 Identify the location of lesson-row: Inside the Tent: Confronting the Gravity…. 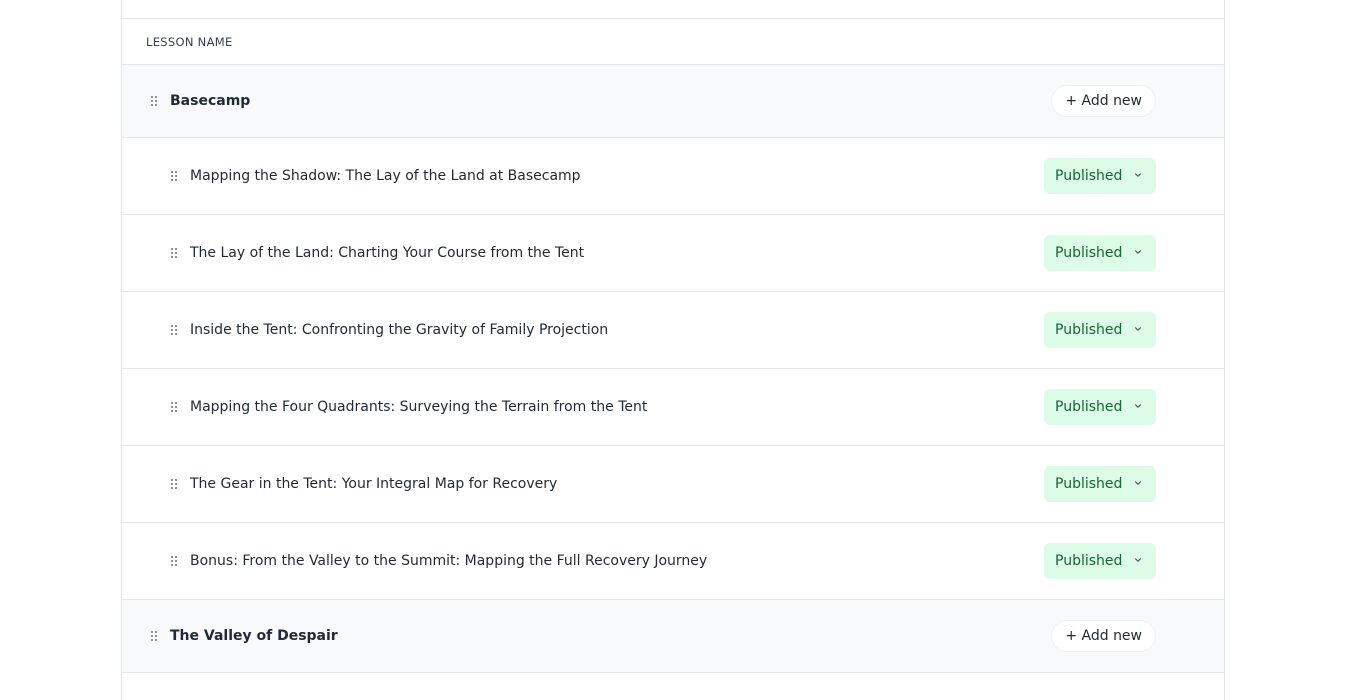
(673, 330).